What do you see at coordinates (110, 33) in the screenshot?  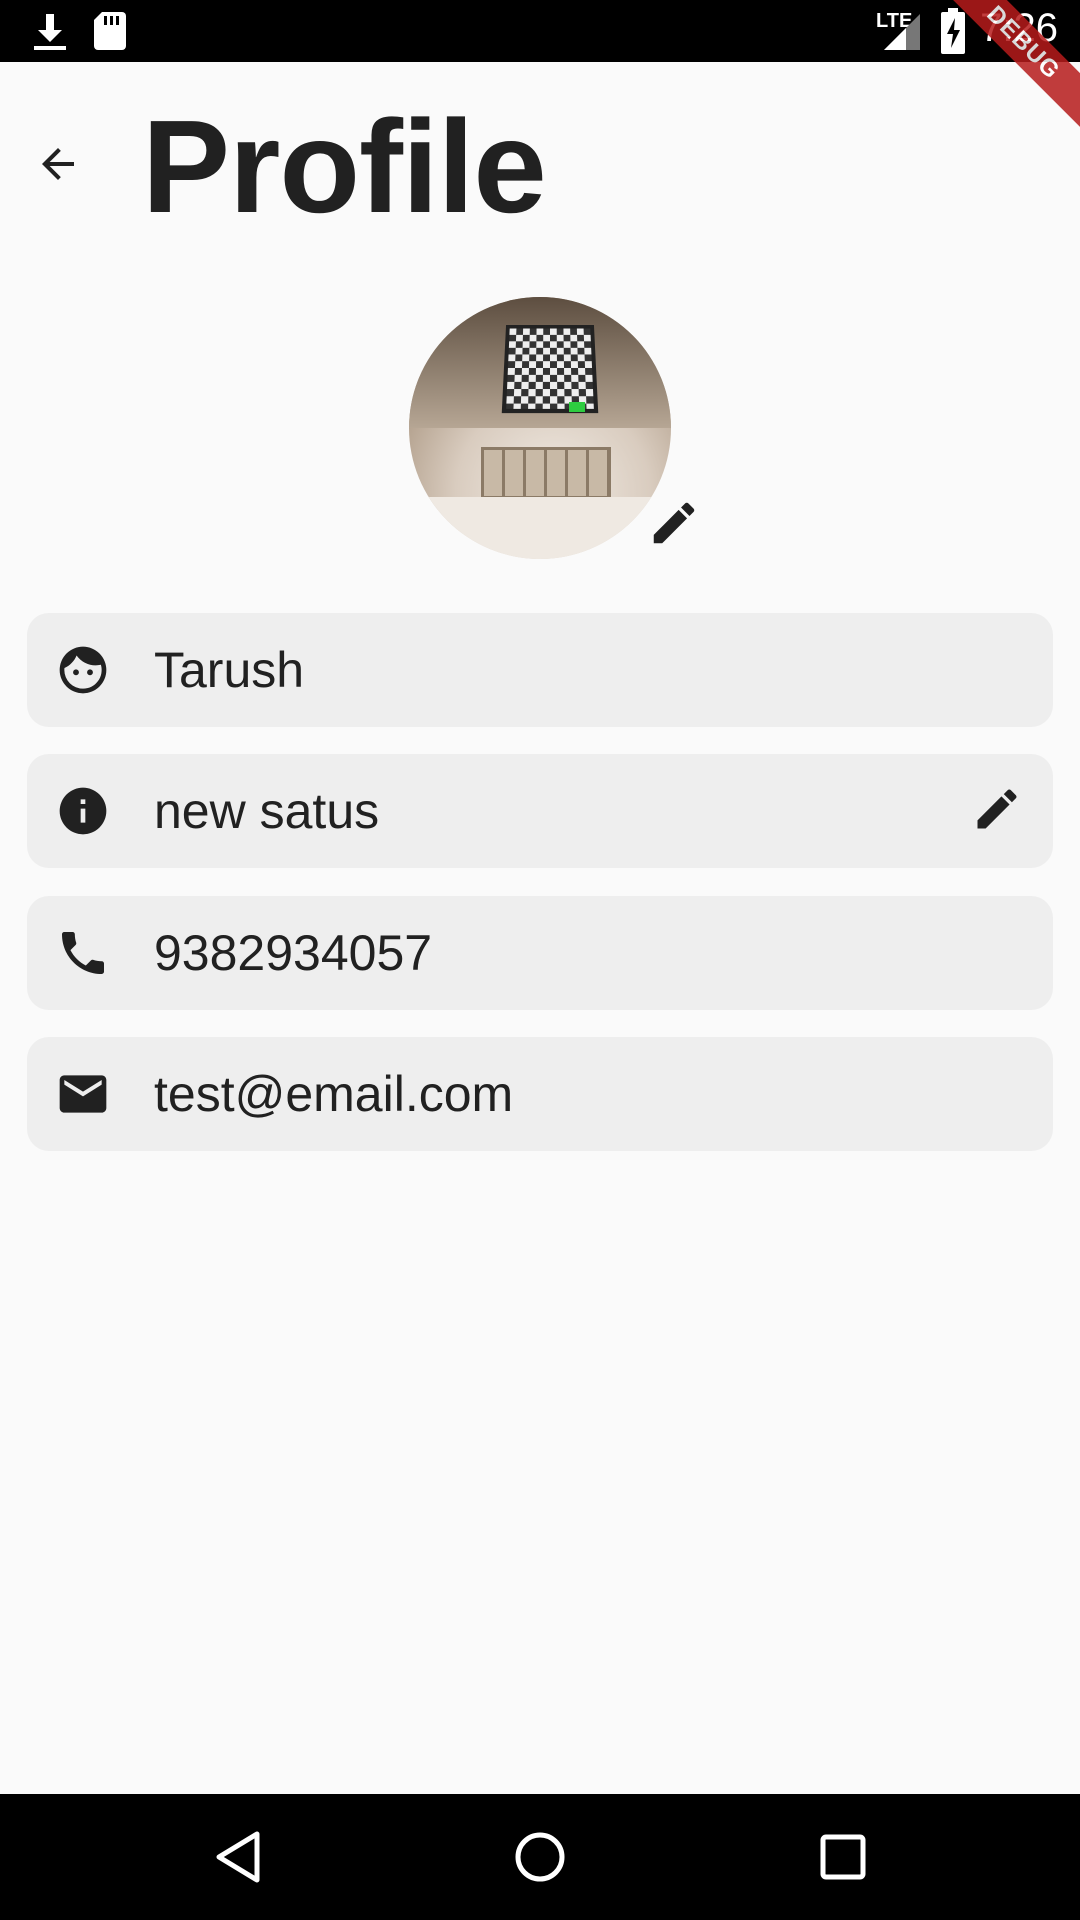 I see `sd-card-icon` at bounding box center [110, 33].